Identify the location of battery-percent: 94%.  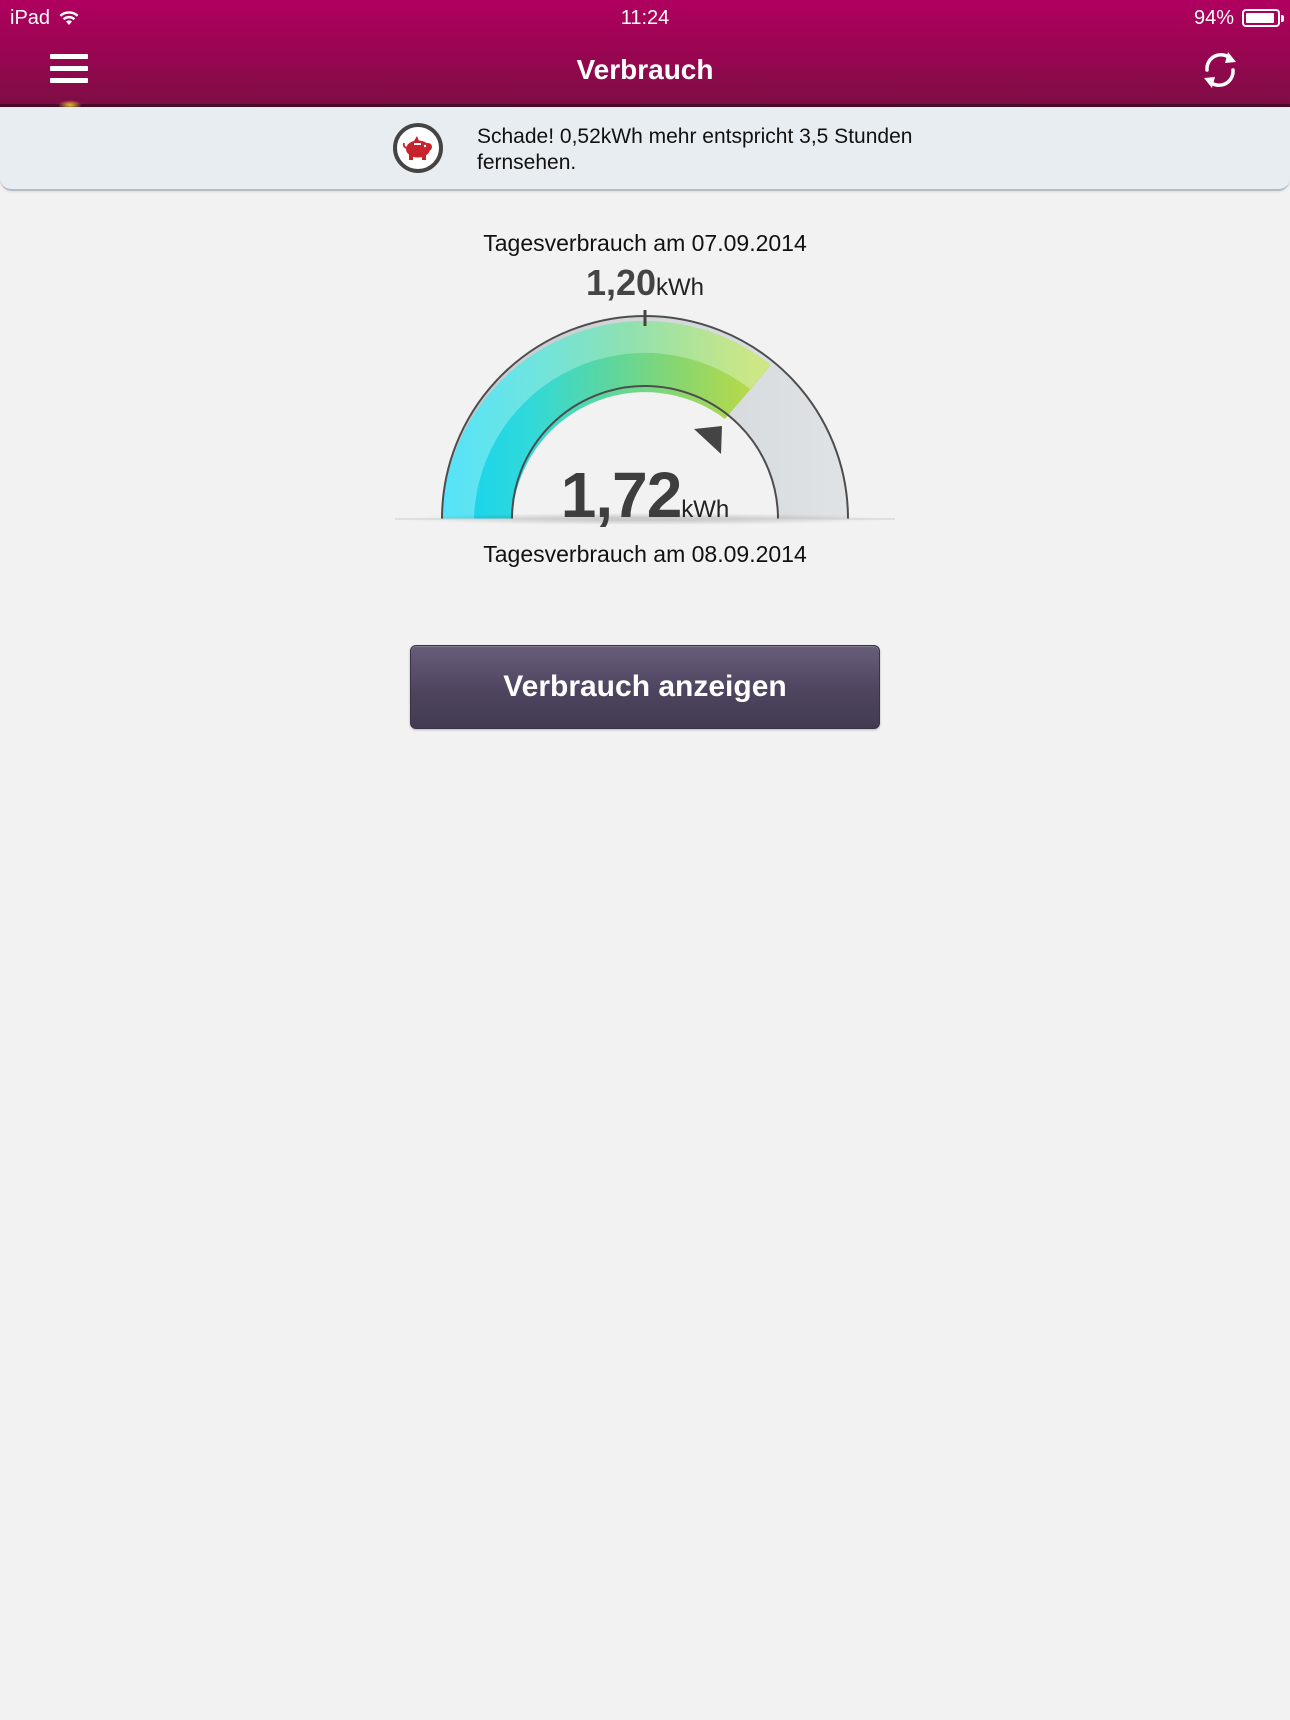
(1213, 18).